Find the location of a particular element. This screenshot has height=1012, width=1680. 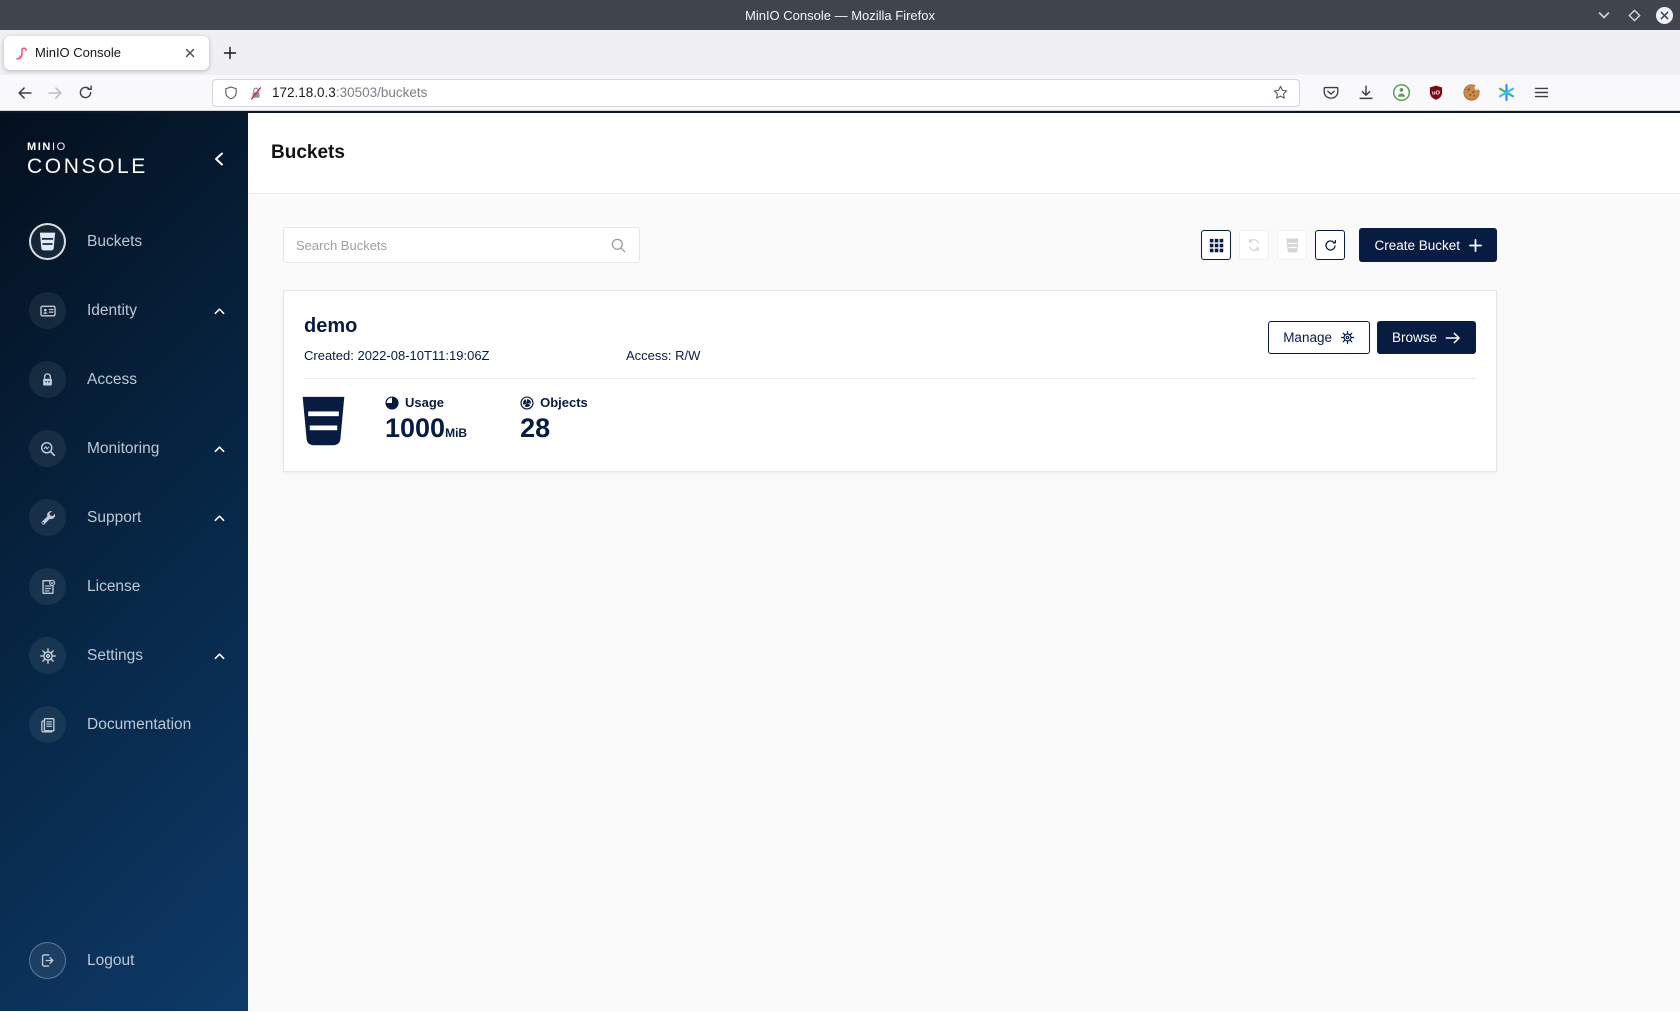

new-tab-button is located at coordinates (230, 53).